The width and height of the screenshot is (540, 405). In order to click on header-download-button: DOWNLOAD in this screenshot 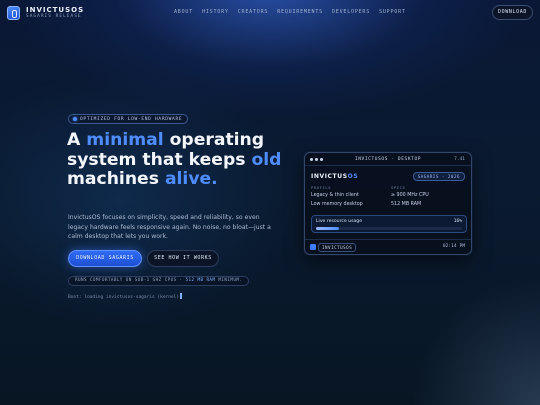, I will do `click(512, 12)`.